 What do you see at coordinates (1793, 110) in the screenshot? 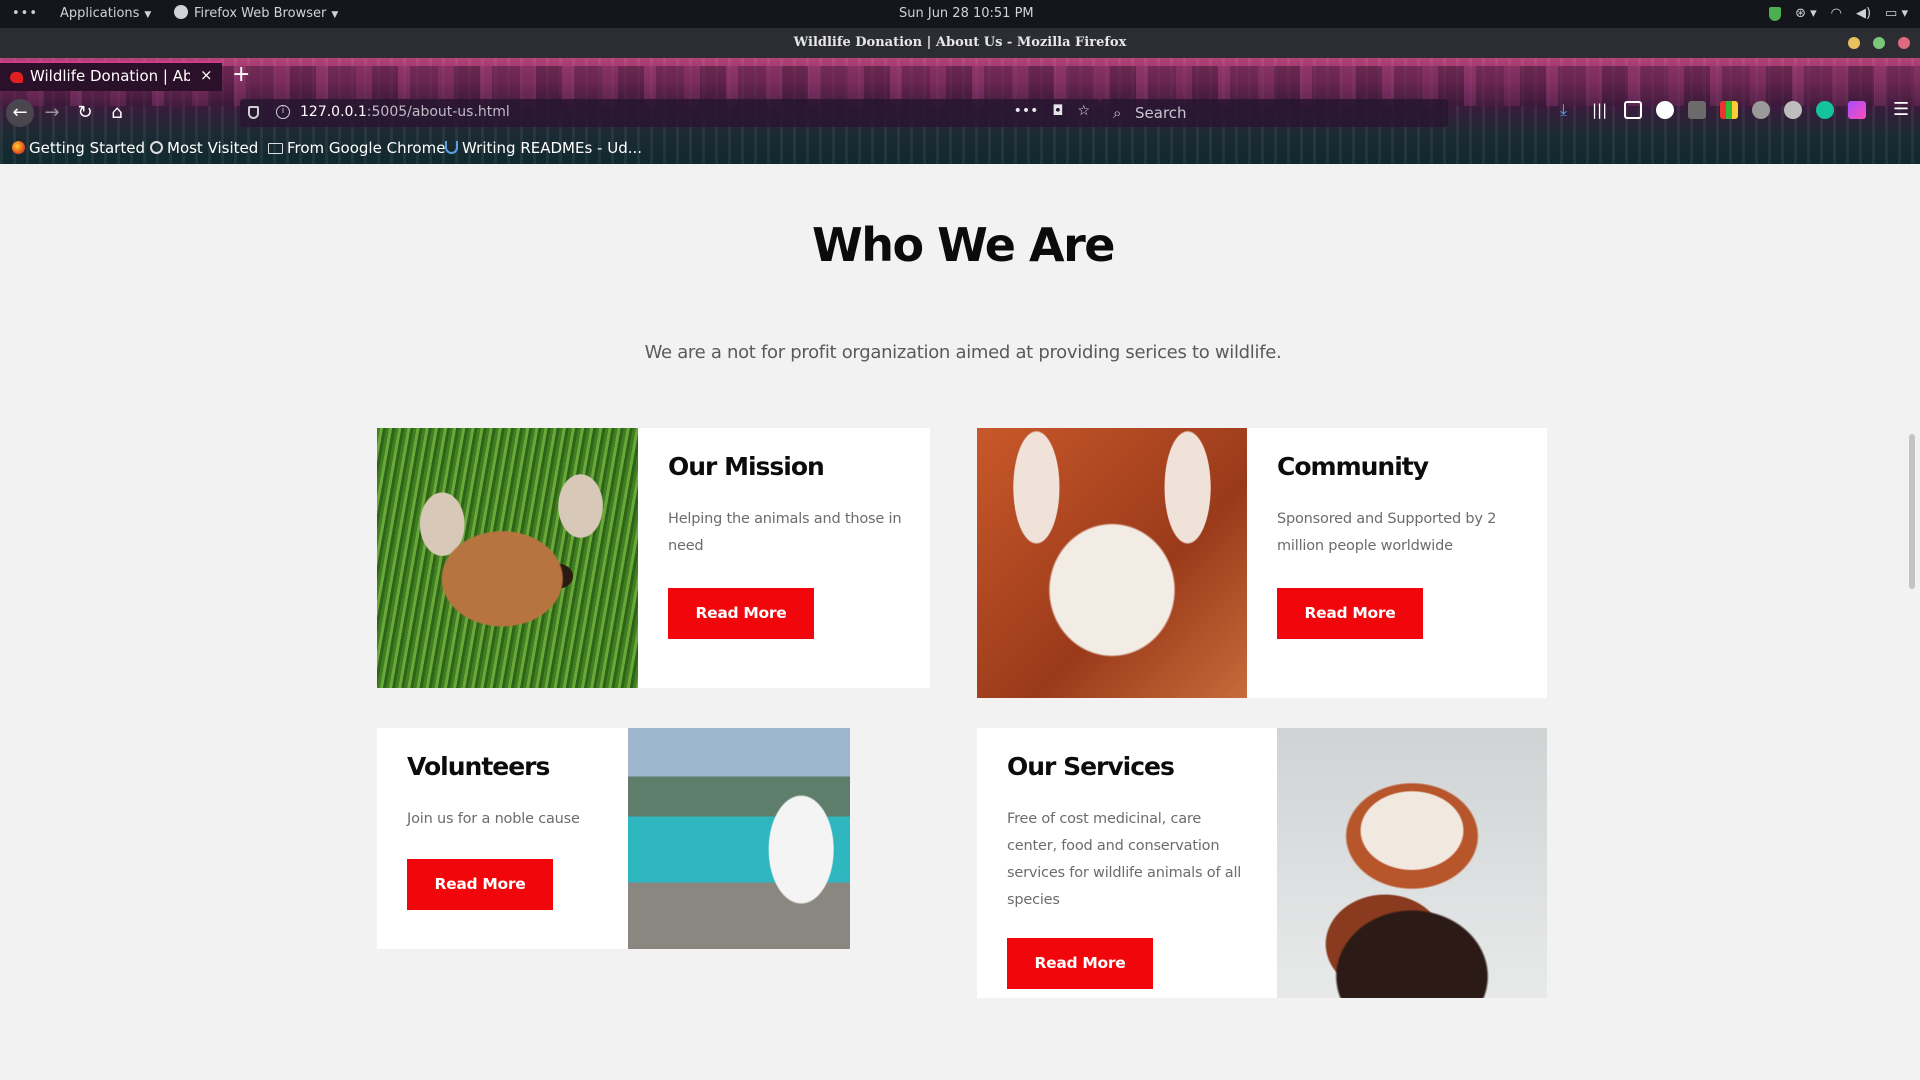
I see `extension-cloud-icon` at bounding box center [1793, 110].